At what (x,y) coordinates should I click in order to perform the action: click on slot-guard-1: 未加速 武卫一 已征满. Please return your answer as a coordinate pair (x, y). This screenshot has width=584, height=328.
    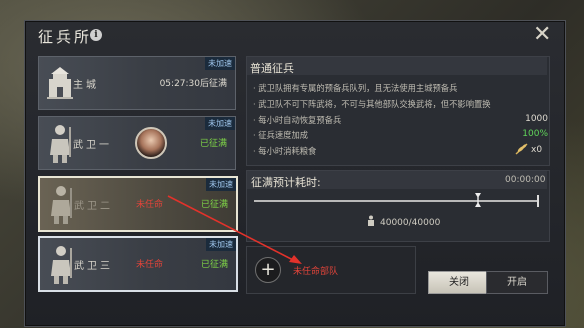
    Looking at the image, I should click on (137, 143).